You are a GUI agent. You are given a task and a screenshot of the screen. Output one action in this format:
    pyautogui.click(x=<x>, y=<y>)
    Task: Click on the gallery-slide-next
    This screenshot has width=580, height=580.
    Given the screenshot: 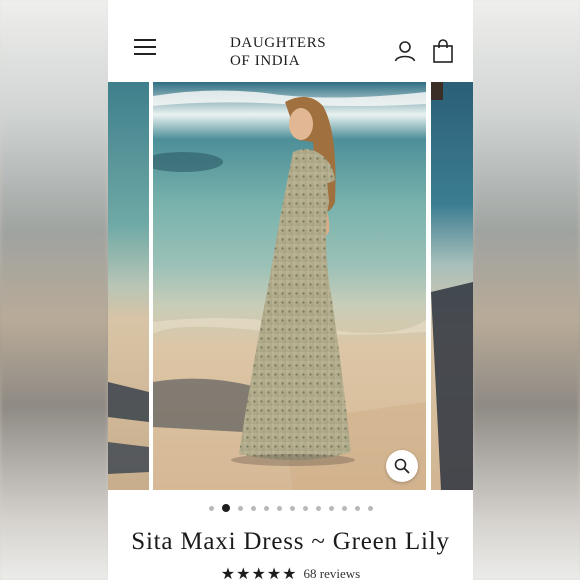 What is the action you would take?
    pyautogui.click(x=452, y=286)
    